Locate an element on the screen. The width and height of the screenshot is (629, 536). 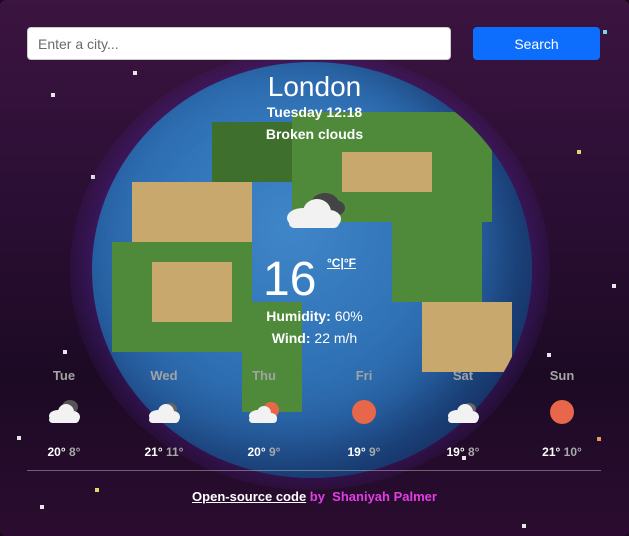
current-temperature: 16 is located at coordinates (290, 279).